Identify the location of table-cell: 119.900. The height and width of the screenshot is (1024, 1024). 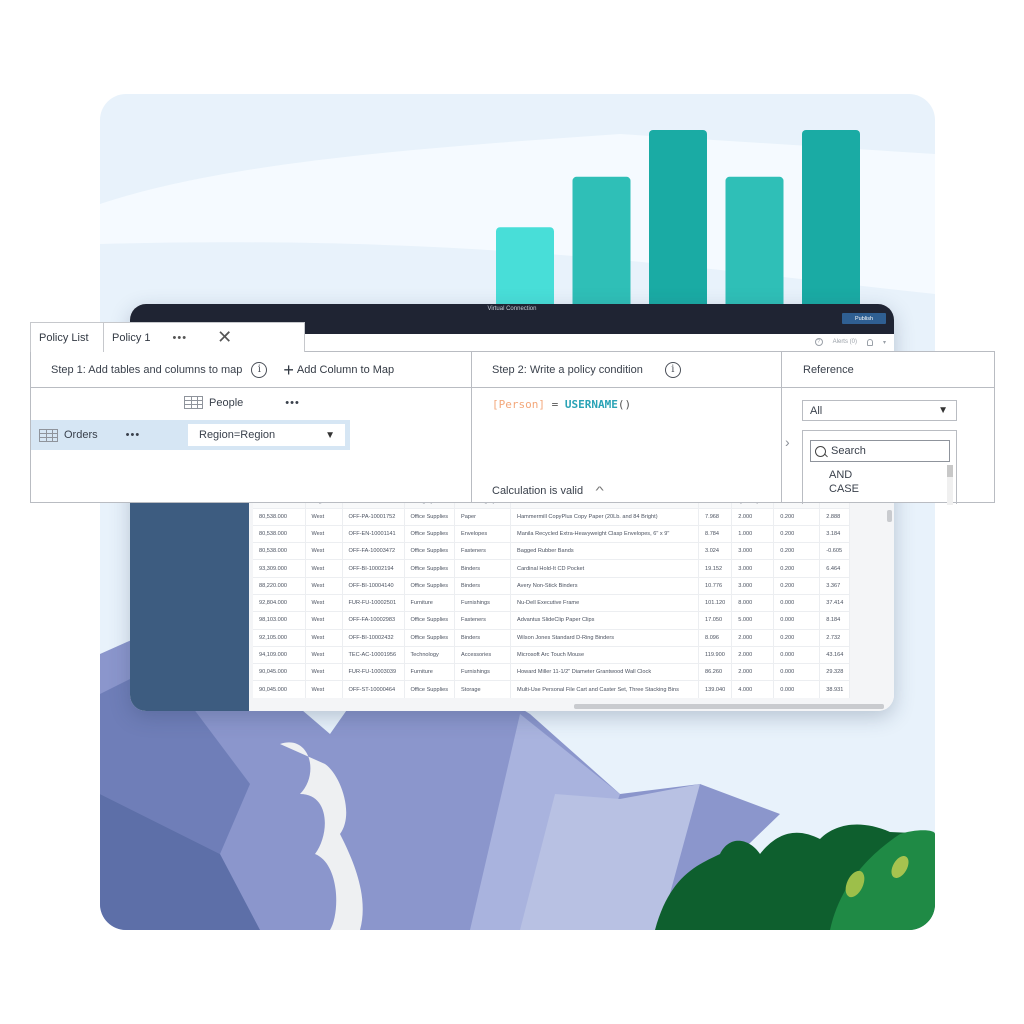
(715, 654).